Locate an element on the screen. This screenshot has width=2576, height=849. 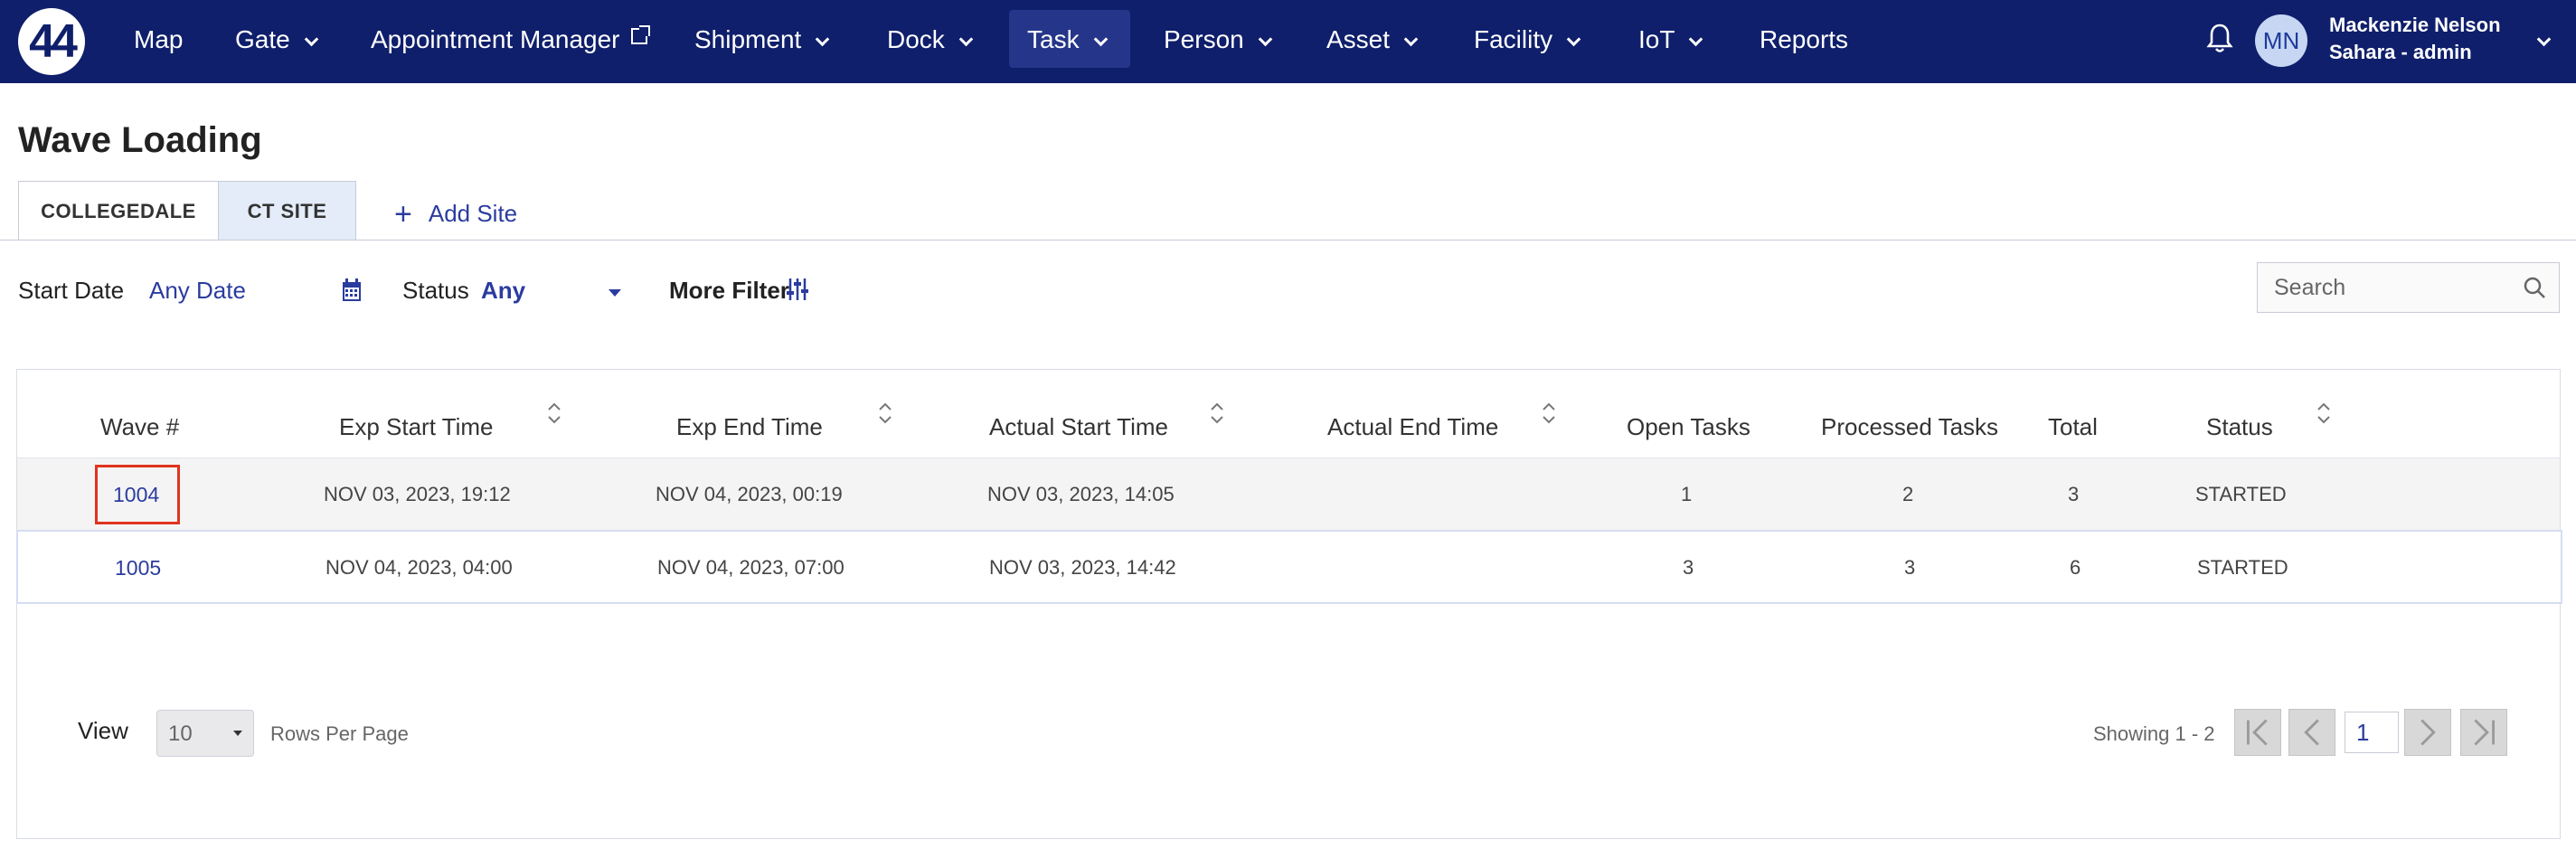
add-site-button: + Add Site is located at coordinates (455, 212).